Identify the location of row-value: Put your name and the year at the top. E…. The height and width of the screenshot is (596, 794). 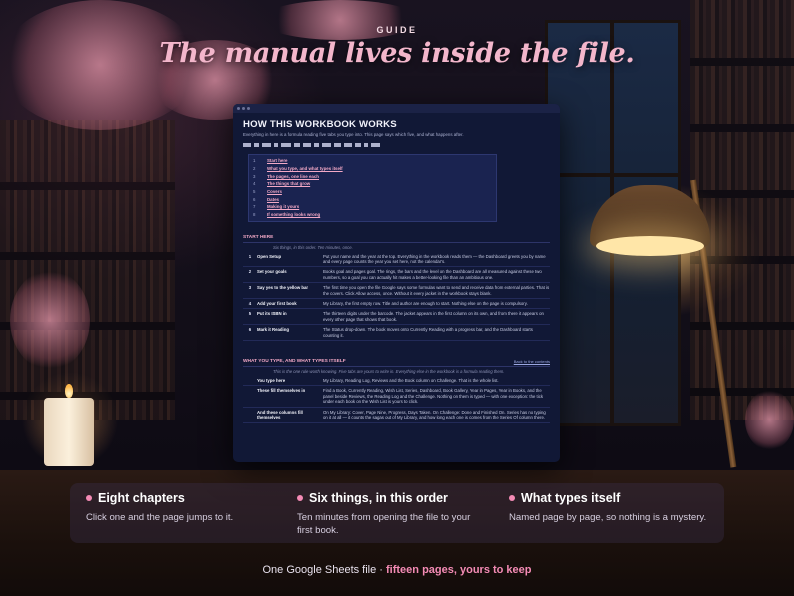
(434, 258).